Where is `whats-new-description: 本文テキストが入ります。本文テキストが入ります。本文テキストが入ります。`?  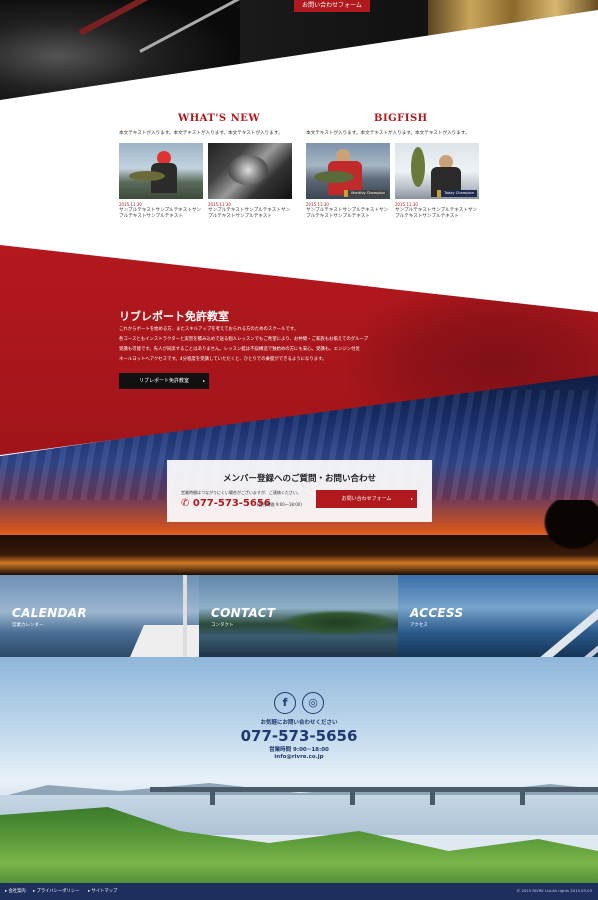 whats-new-description: 本文テキストが入ります。本文テキストが入ります。本文テキストが入ります。 is located at coordinates (201, 133).